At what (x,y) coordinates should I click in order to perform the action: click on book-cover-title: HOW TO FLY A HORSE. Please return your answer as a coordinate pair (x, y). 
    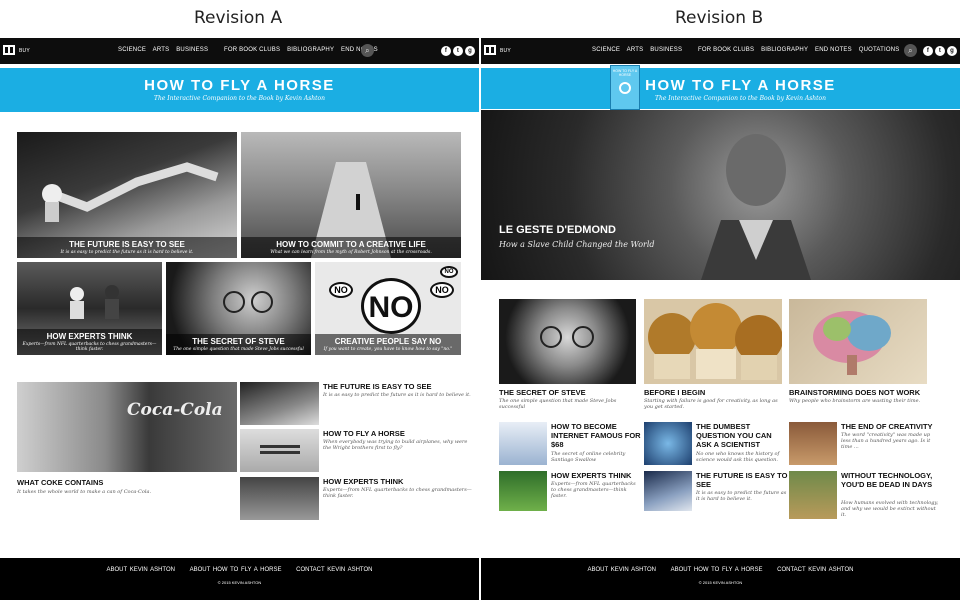
    Looking at the image, I should click on (625, 73).